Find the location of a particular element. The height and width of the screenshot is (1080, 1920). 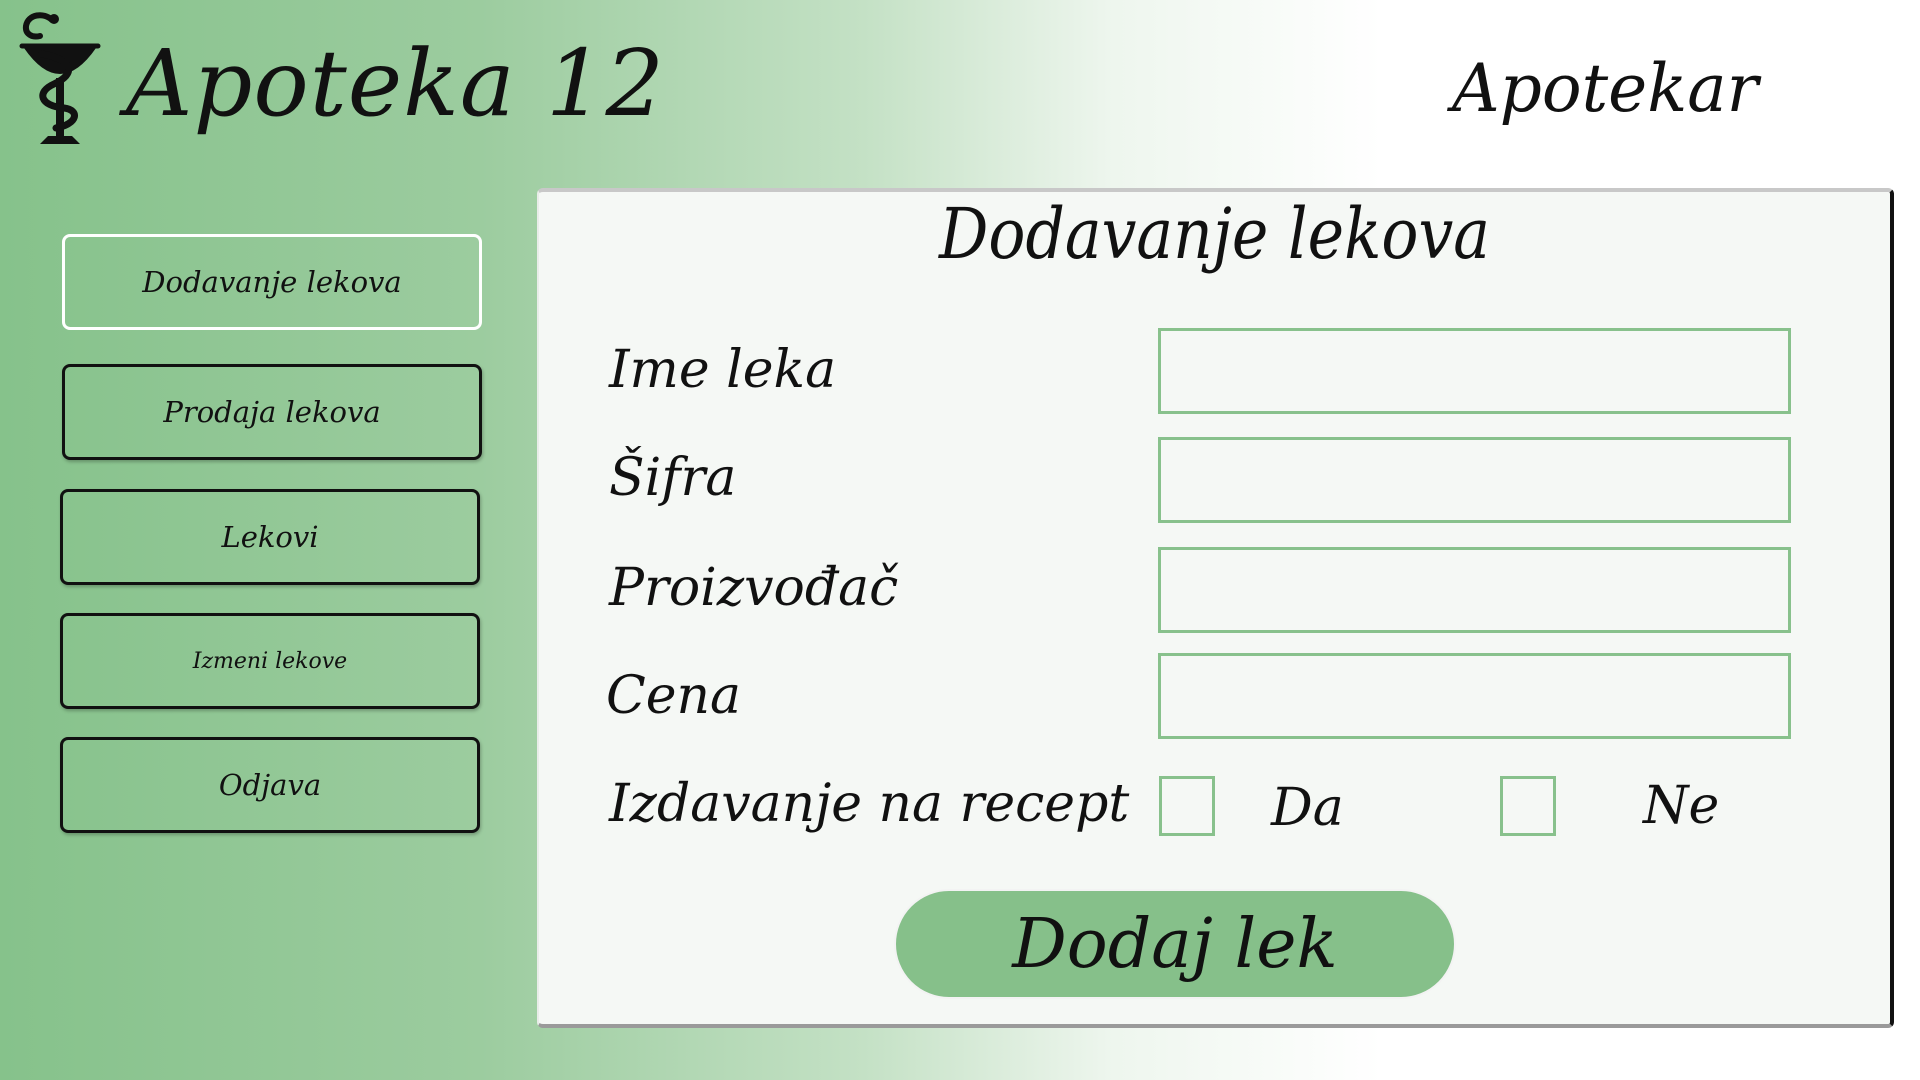

medicine-name-label: Ime leka is located at coordinates (723, 370).